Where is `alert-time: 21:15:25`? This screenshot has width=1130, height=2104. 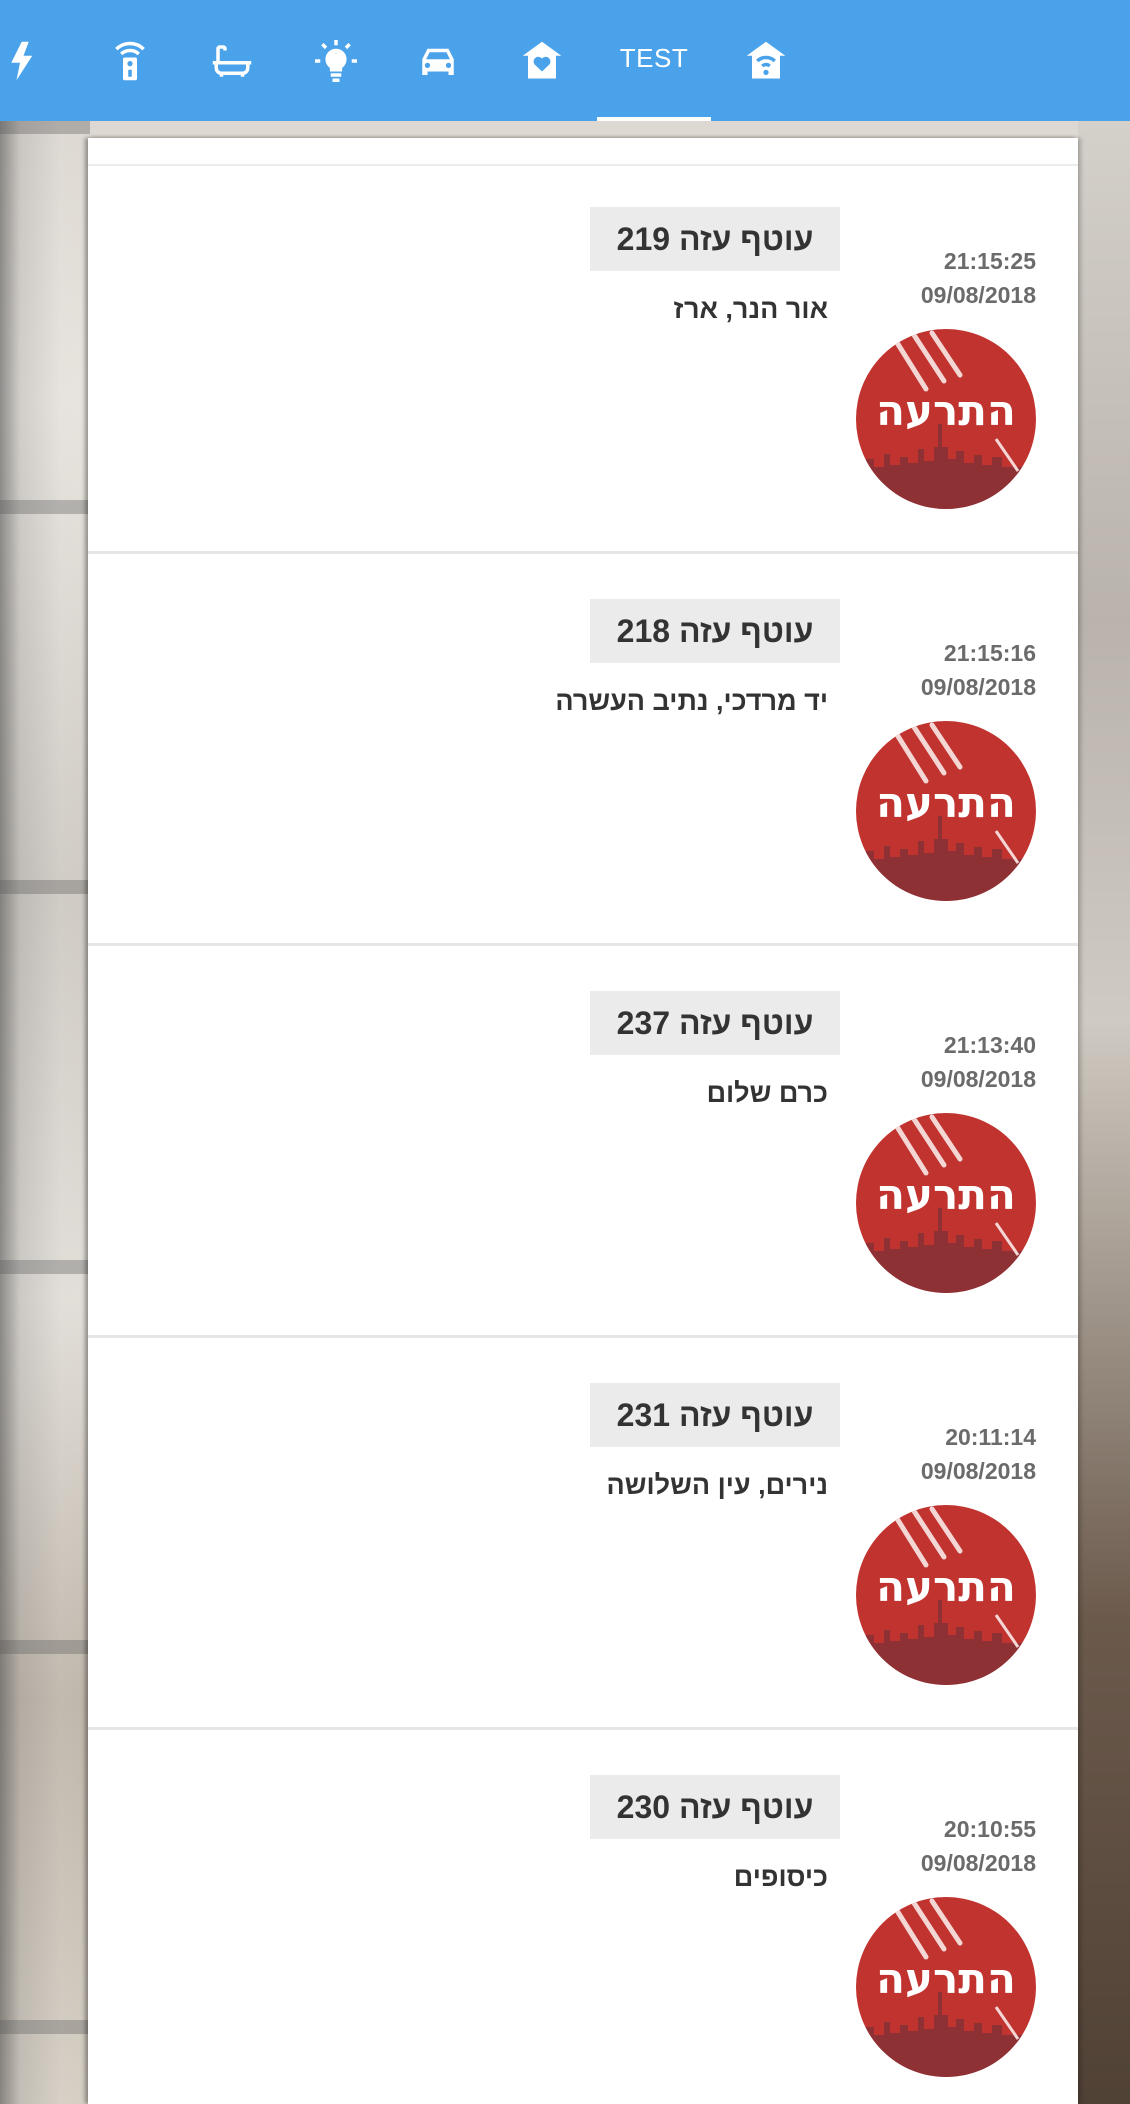 alert-time: 21:15:25 is located at coordinates (989, 261).